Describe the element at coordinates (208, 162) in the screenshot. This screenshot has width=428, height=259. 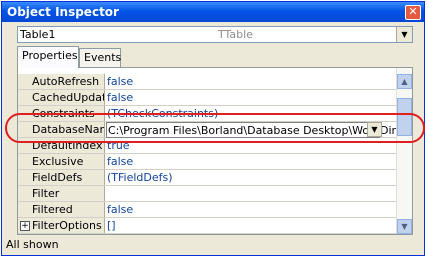
I see `property-row-exclusive: Exclusive false` at that location.